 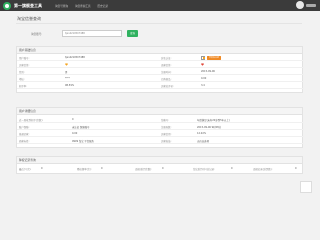 I want to click on history-label-5: 违规记录(处罚数):, so click(x=263, y=169).